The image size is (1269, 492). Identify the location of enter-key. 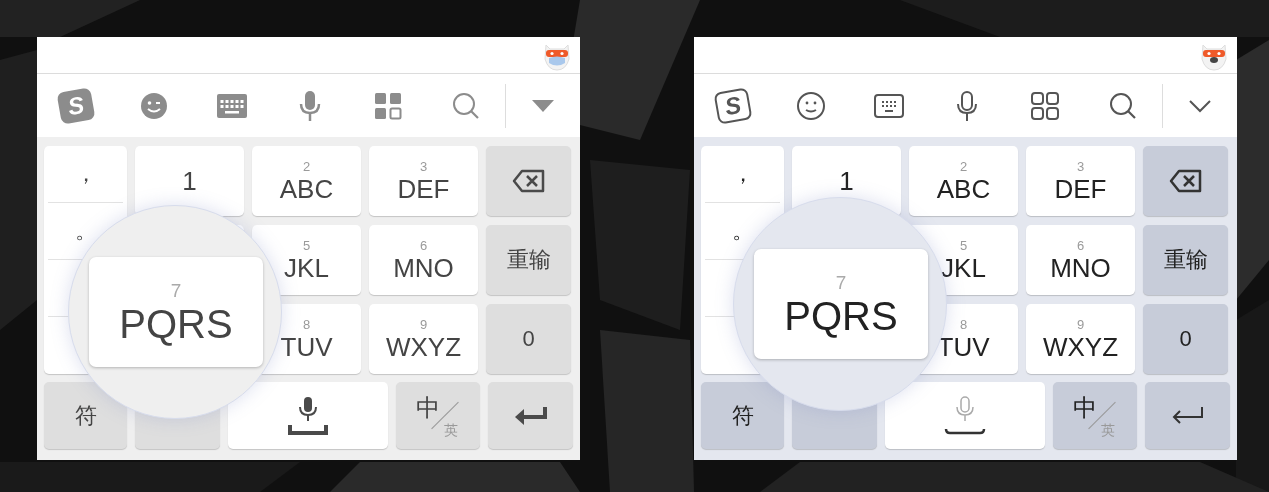
(530, 415).